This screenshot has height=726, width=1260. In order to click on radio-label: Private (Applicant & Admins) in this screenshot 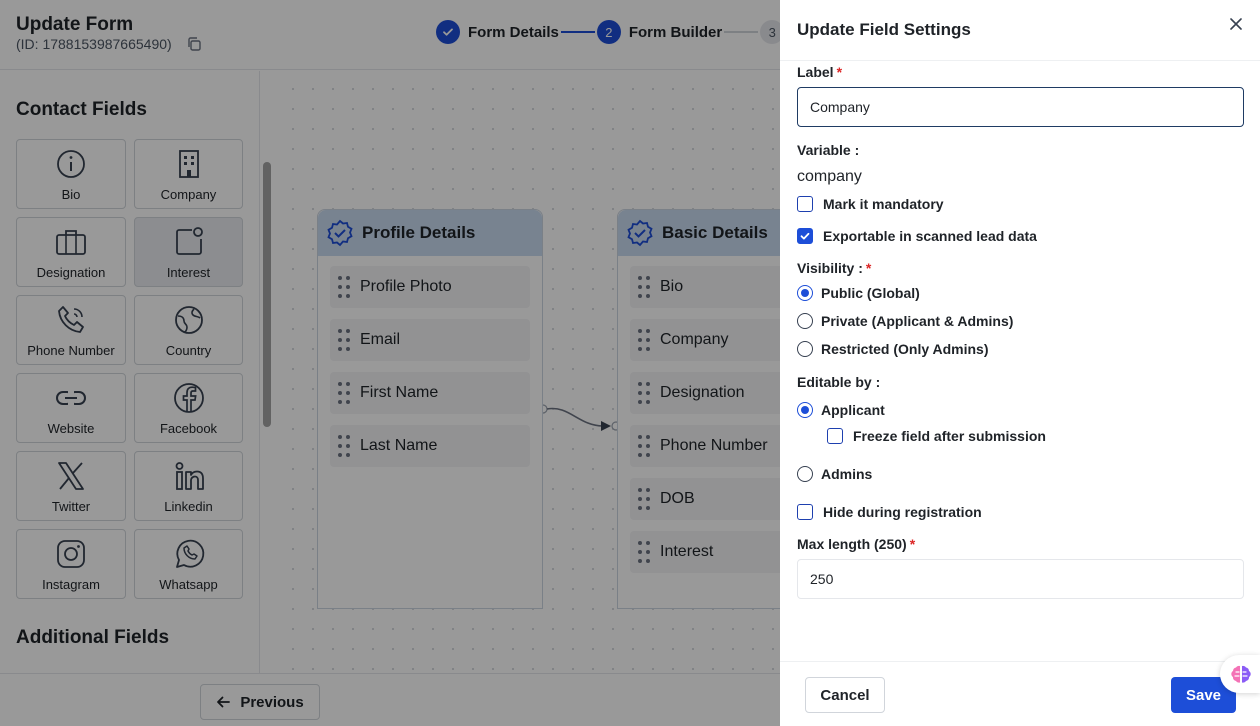, I will do `click(917, 321)`.